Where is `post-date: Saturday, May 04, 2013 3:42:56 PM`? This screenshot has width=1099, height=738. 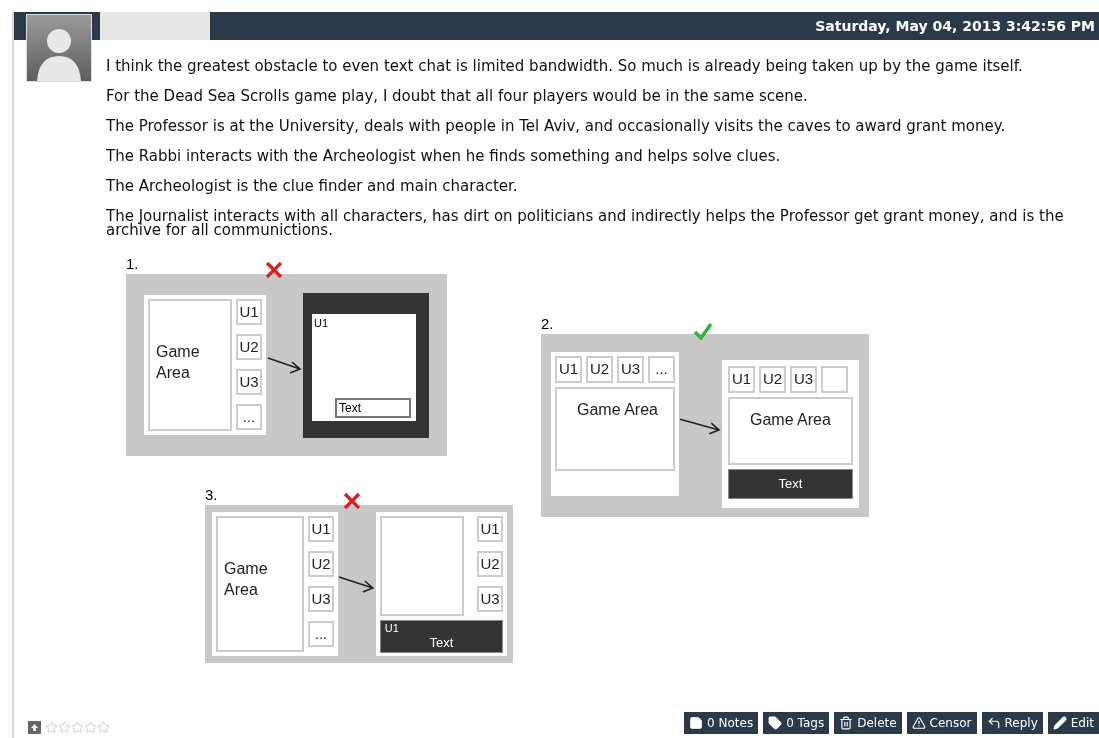
post-date: Saturday, May 04, 2013 3:42:56 PM is located at coordinates (955, 26).